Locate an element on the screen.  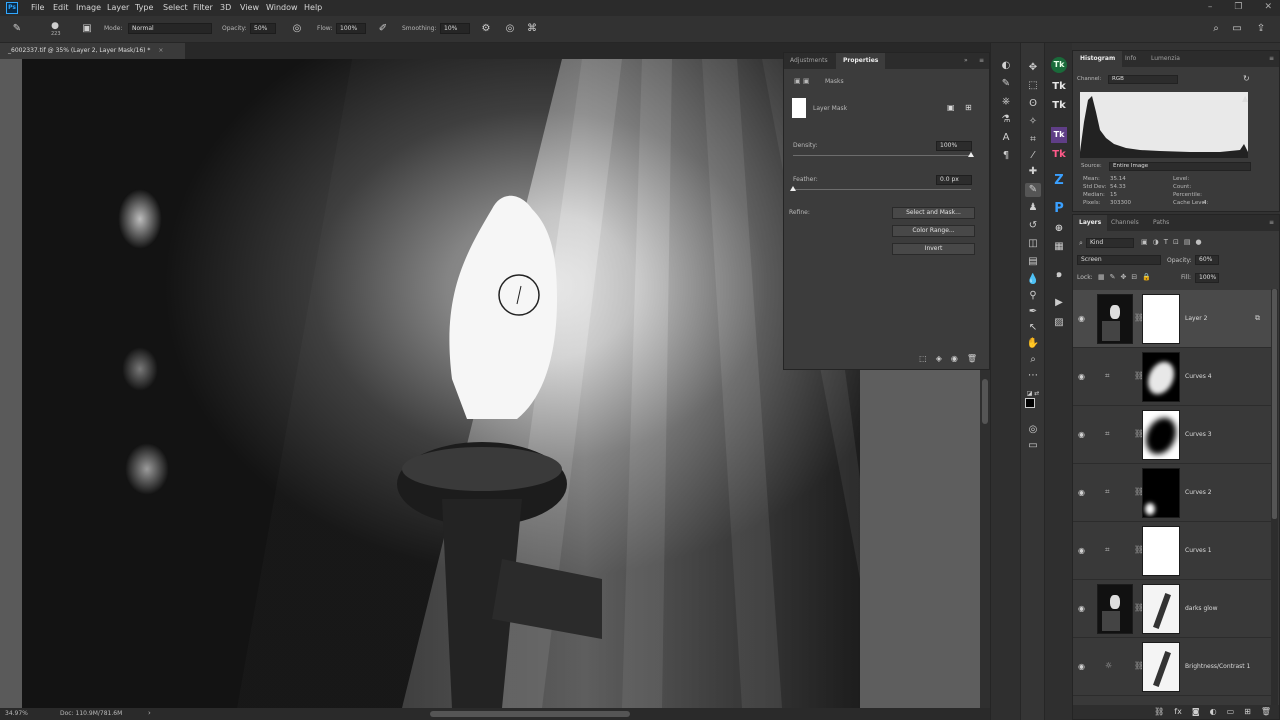
tab-properties: Properties is located at coordinates (861, 61).